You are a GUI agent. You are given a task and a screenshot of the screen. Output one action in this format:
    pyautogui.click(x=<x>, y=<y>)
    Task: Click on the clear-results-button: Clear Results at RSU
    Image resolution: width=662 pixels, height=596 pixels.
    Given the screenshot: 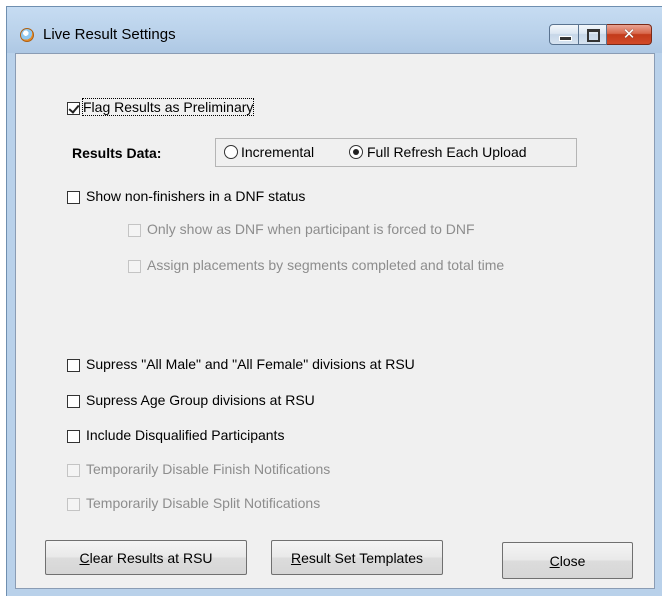 What is the action you would take?
    pyautogui.click(x=146, y=557)
    